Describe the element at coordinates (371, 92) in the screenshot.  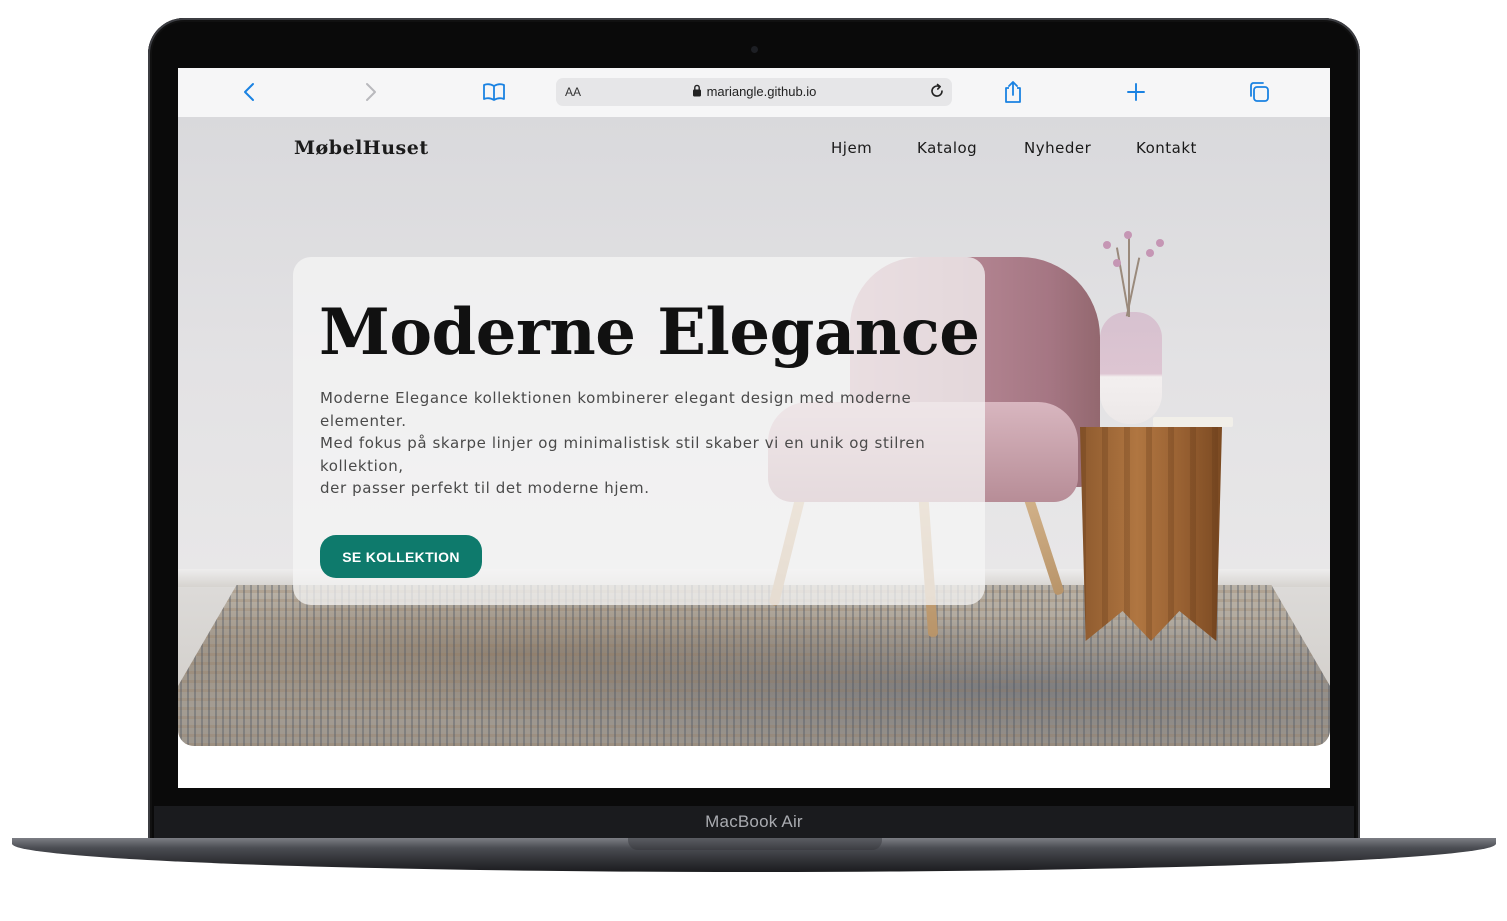
I see `forward-icon` at that location.